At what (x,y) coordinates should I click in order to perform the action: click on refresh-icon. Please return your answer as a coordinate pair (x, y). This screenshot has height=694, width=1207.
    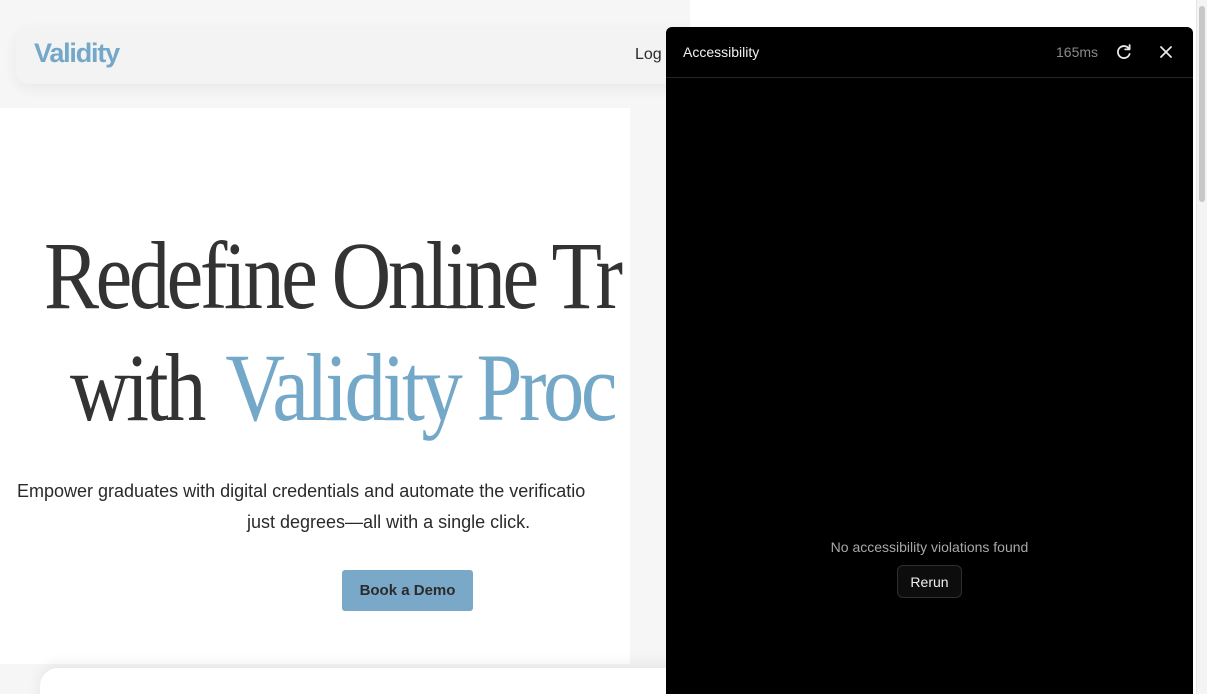
    Looking at the image, I should click on (1124, 52).